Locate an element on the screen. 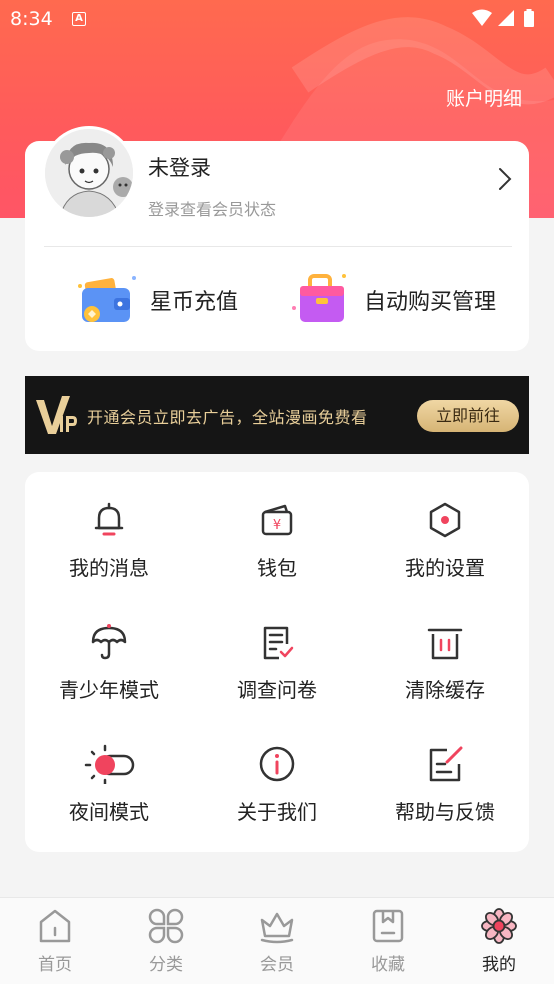 The width and height of the screenshot is (554, 984). vip-go-button: 立即前往 is located at coordinates (468, 416).